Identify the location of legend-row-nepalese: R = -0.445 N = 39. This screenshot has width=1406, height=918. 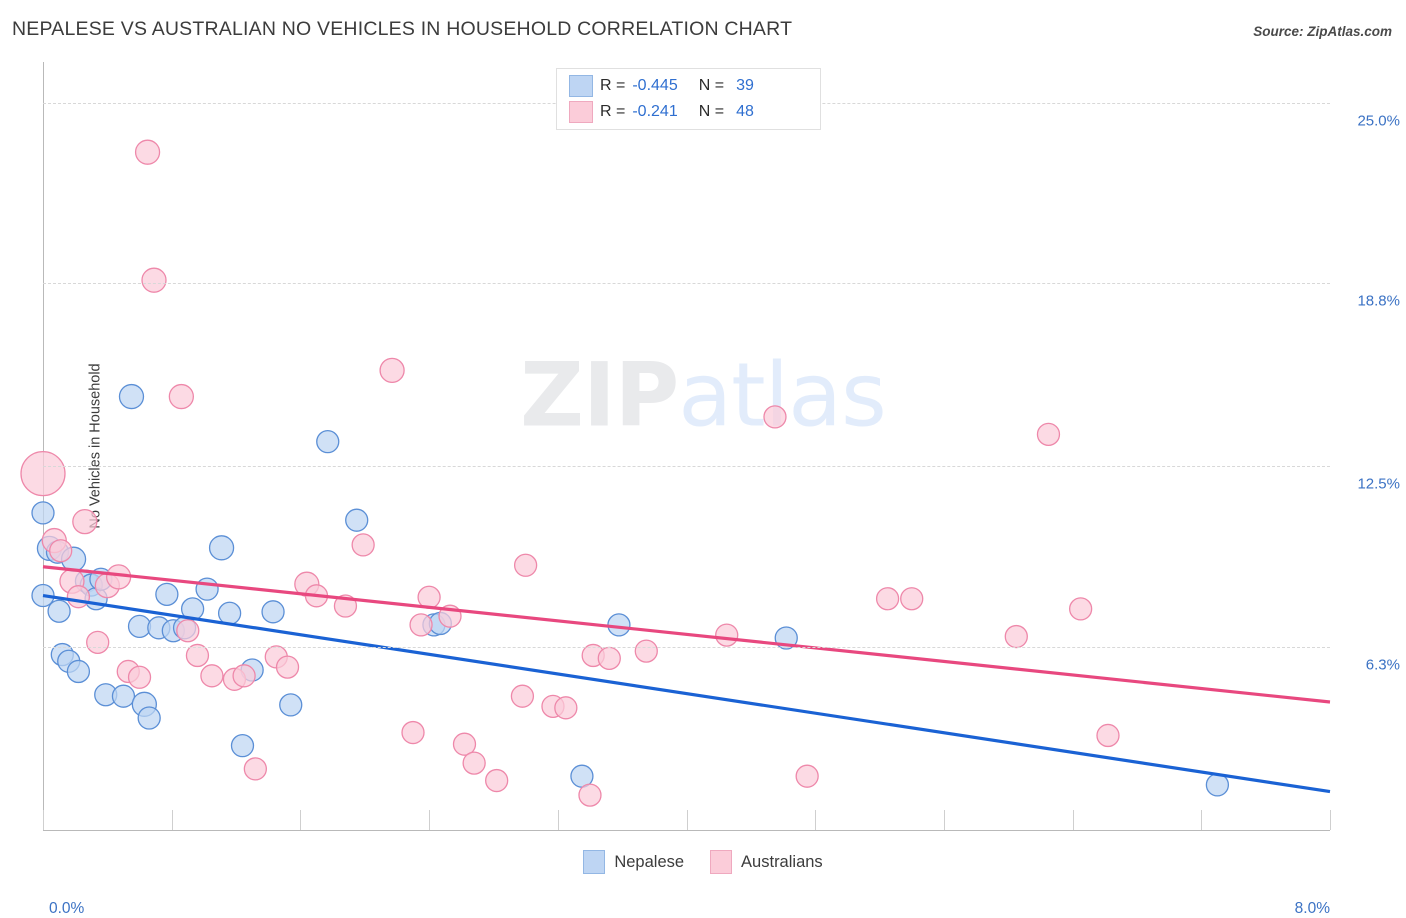
(661, 86).